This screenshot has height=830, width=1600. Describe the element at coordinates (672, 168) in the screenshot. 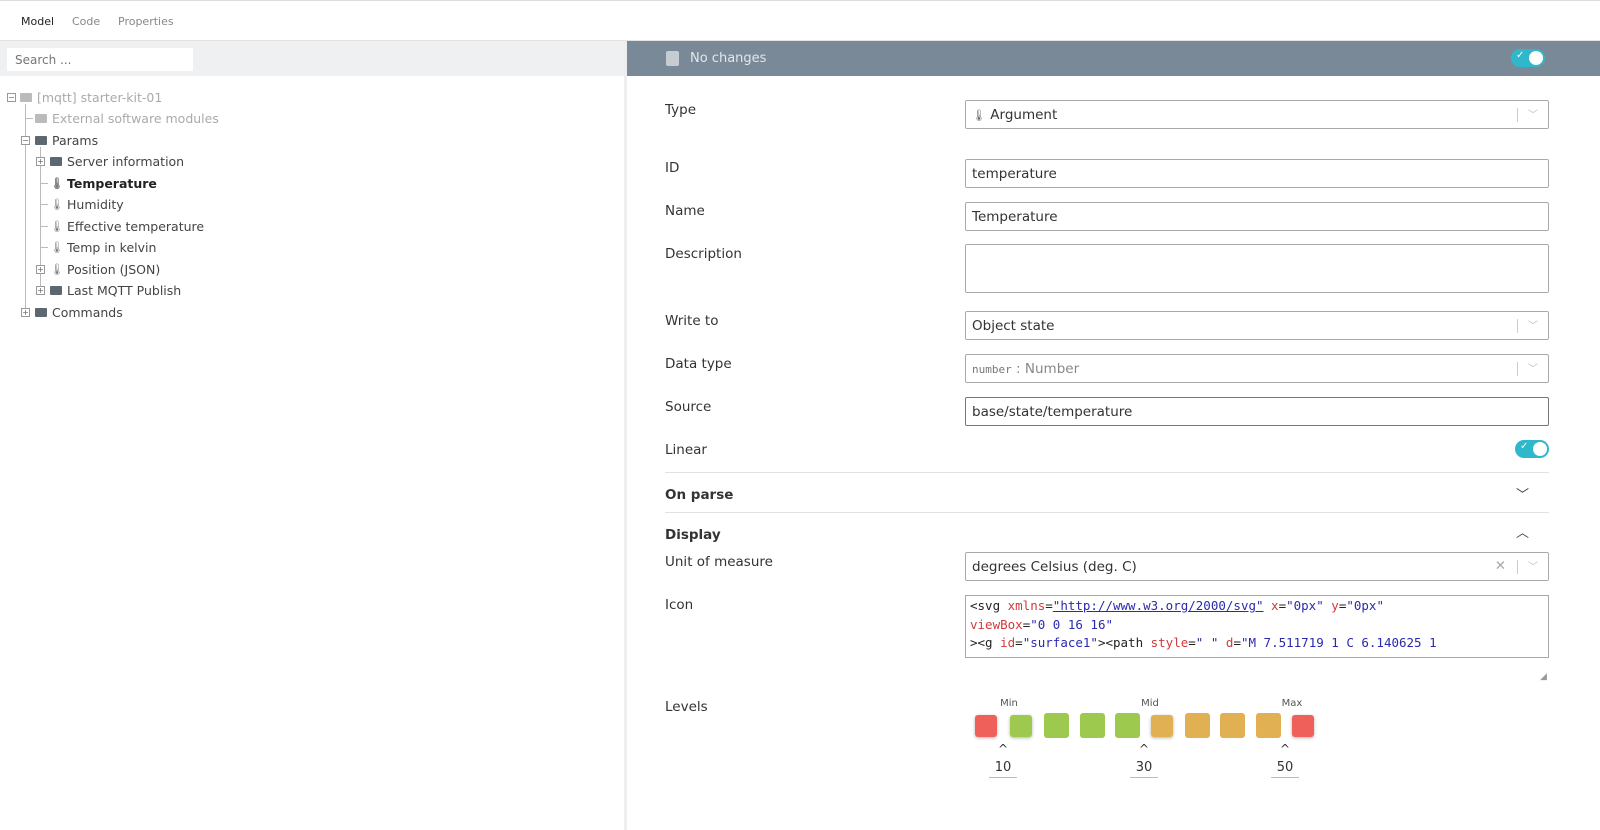

I see `id-label: ID` at that location.